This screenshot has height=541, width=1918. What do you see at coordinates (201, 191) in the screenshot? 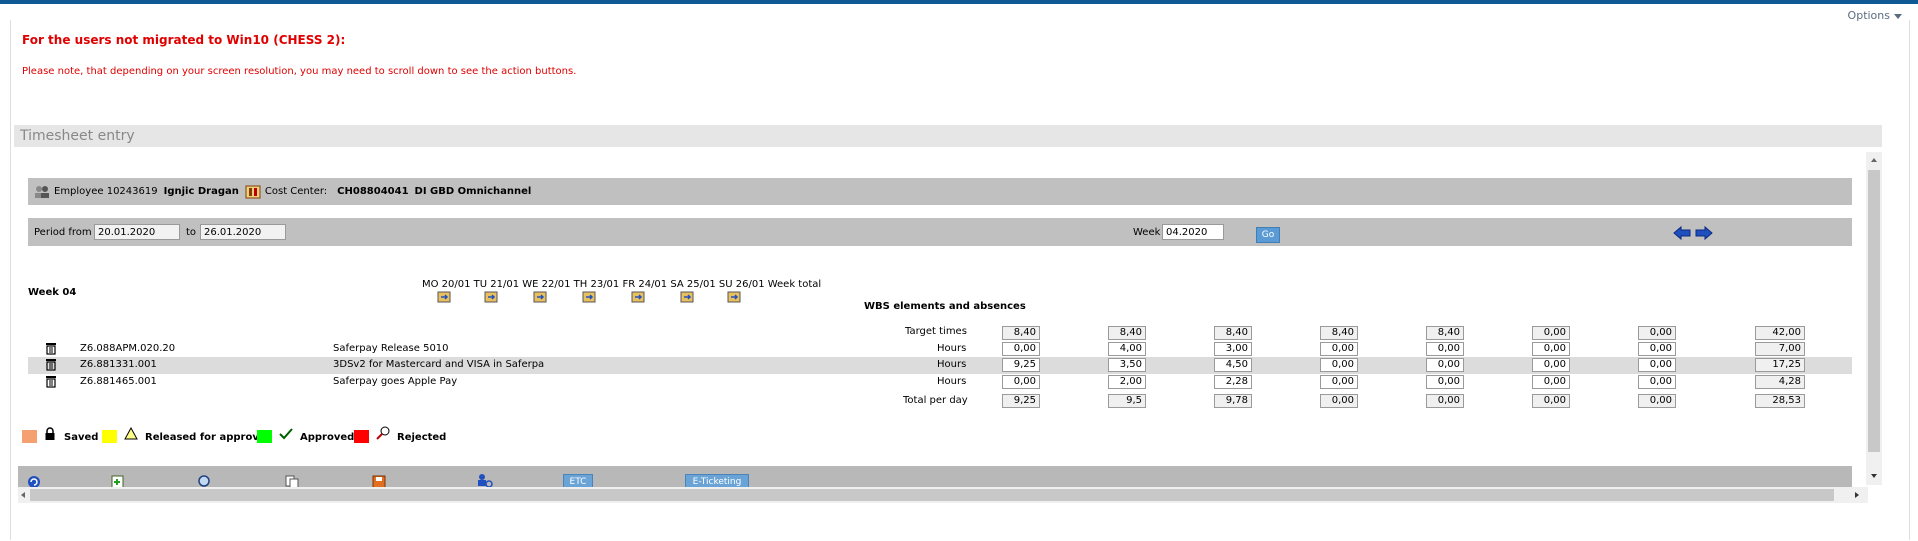
I see `employee-name: Ignjic Dragan` at bounding box center [201, 191].